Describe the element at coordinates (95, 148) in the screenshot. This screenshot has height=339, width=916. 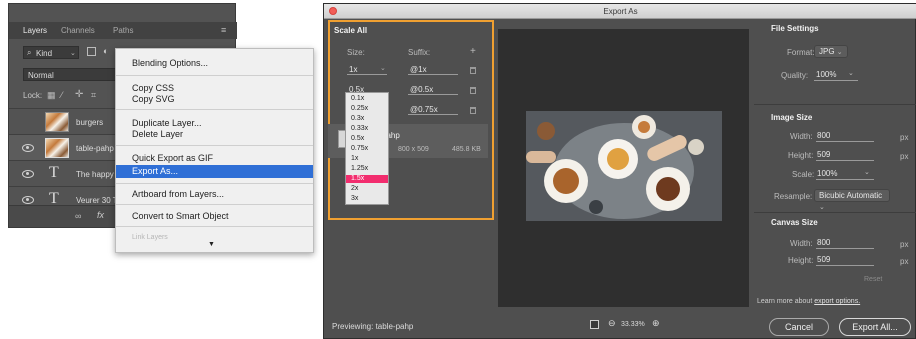
I see `layer-name: table-pahp` at that location.